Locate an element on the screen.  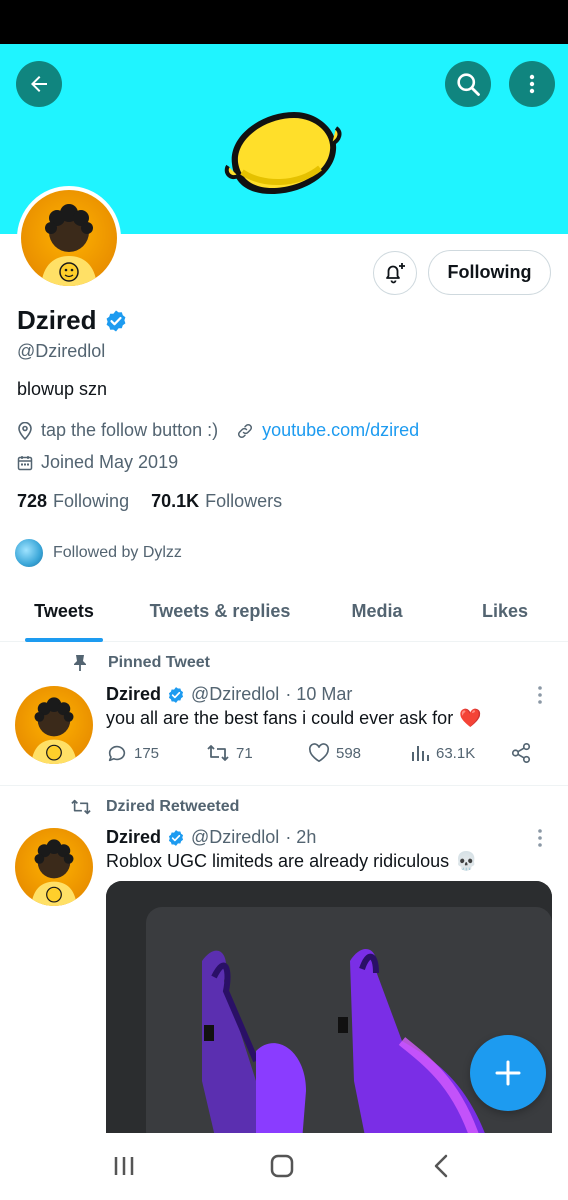
back-arrow-icon is located at coordinates (39, 84).